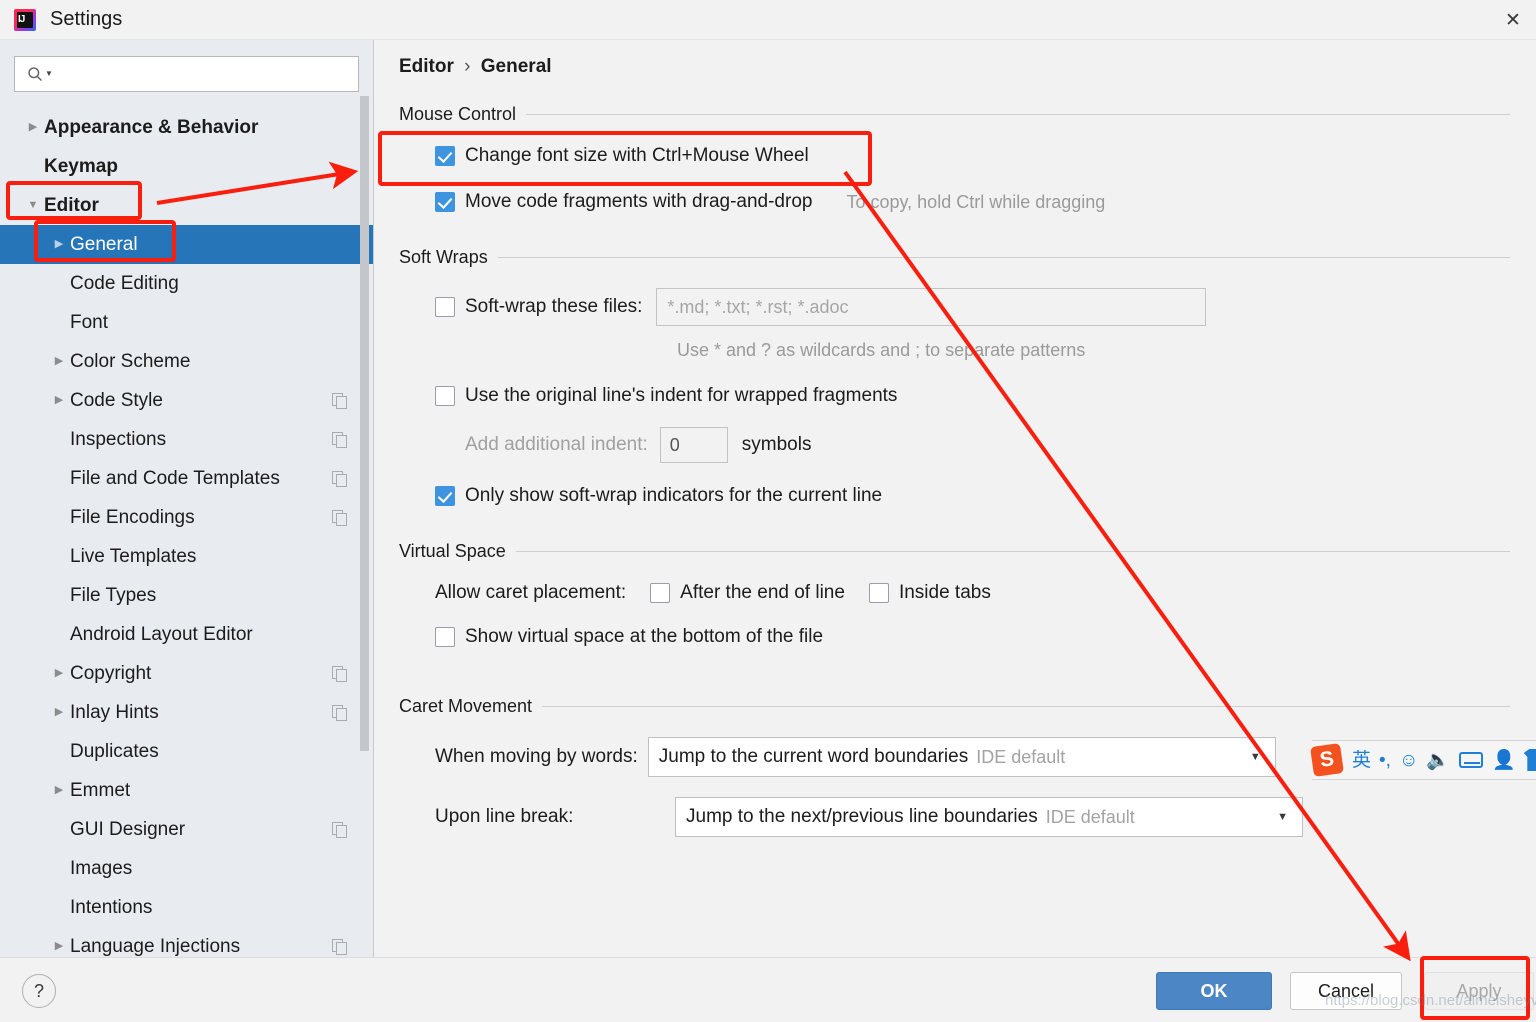  I want to click on sidebar-item-label: Images, so click(101, 868).